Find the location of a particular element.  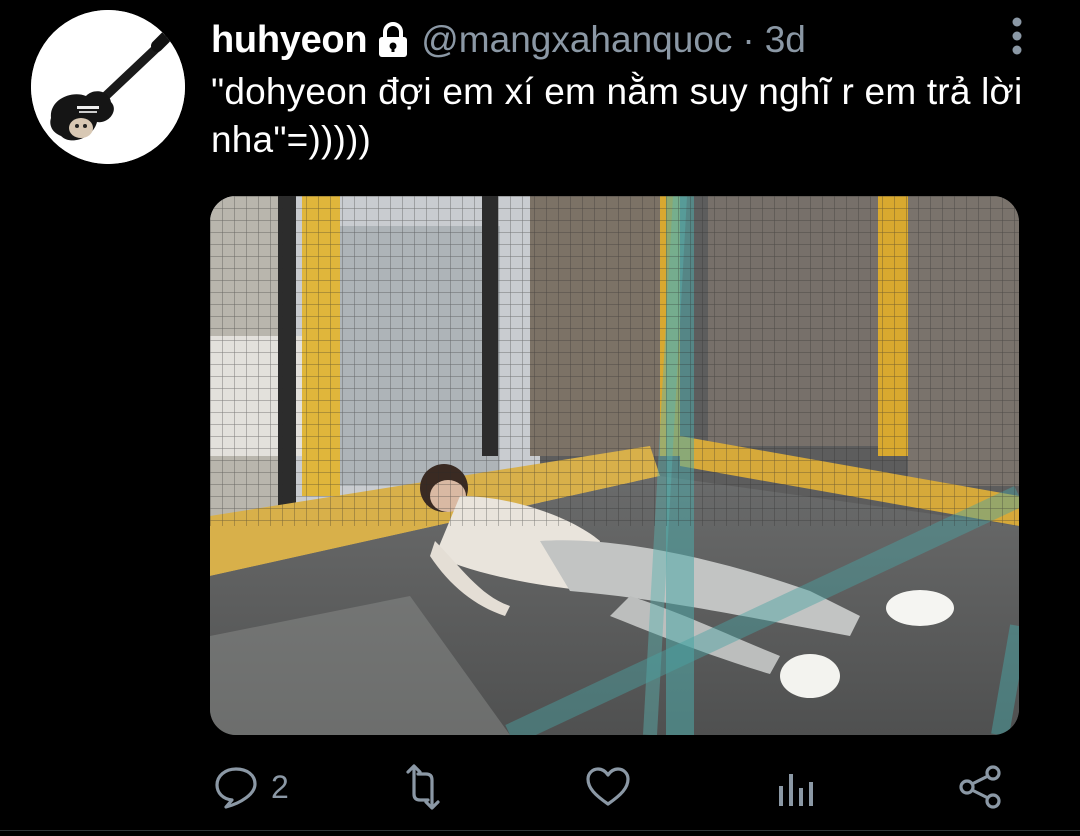

timestamp: 3d is located at coordinates (785, 40).